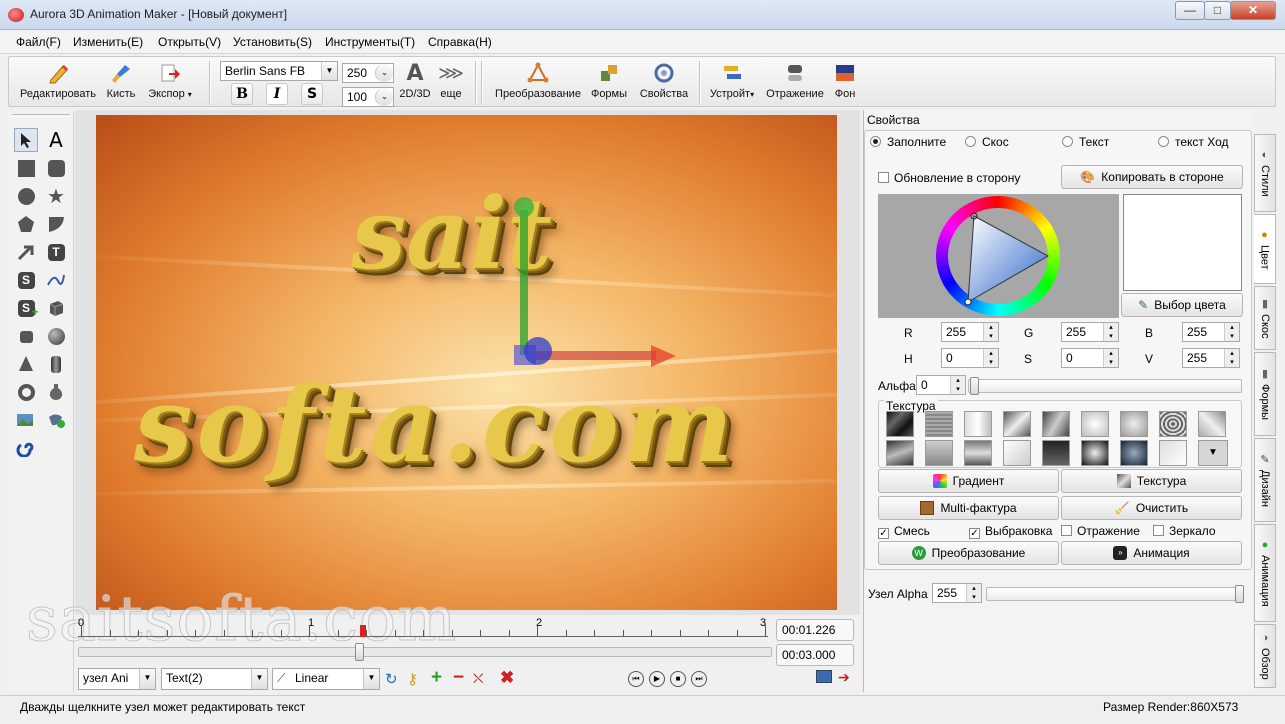 Image resolution: width=1285 pixels, height=724 pixels. I want to click on texture-button: Текстура, so click(1151, 481).